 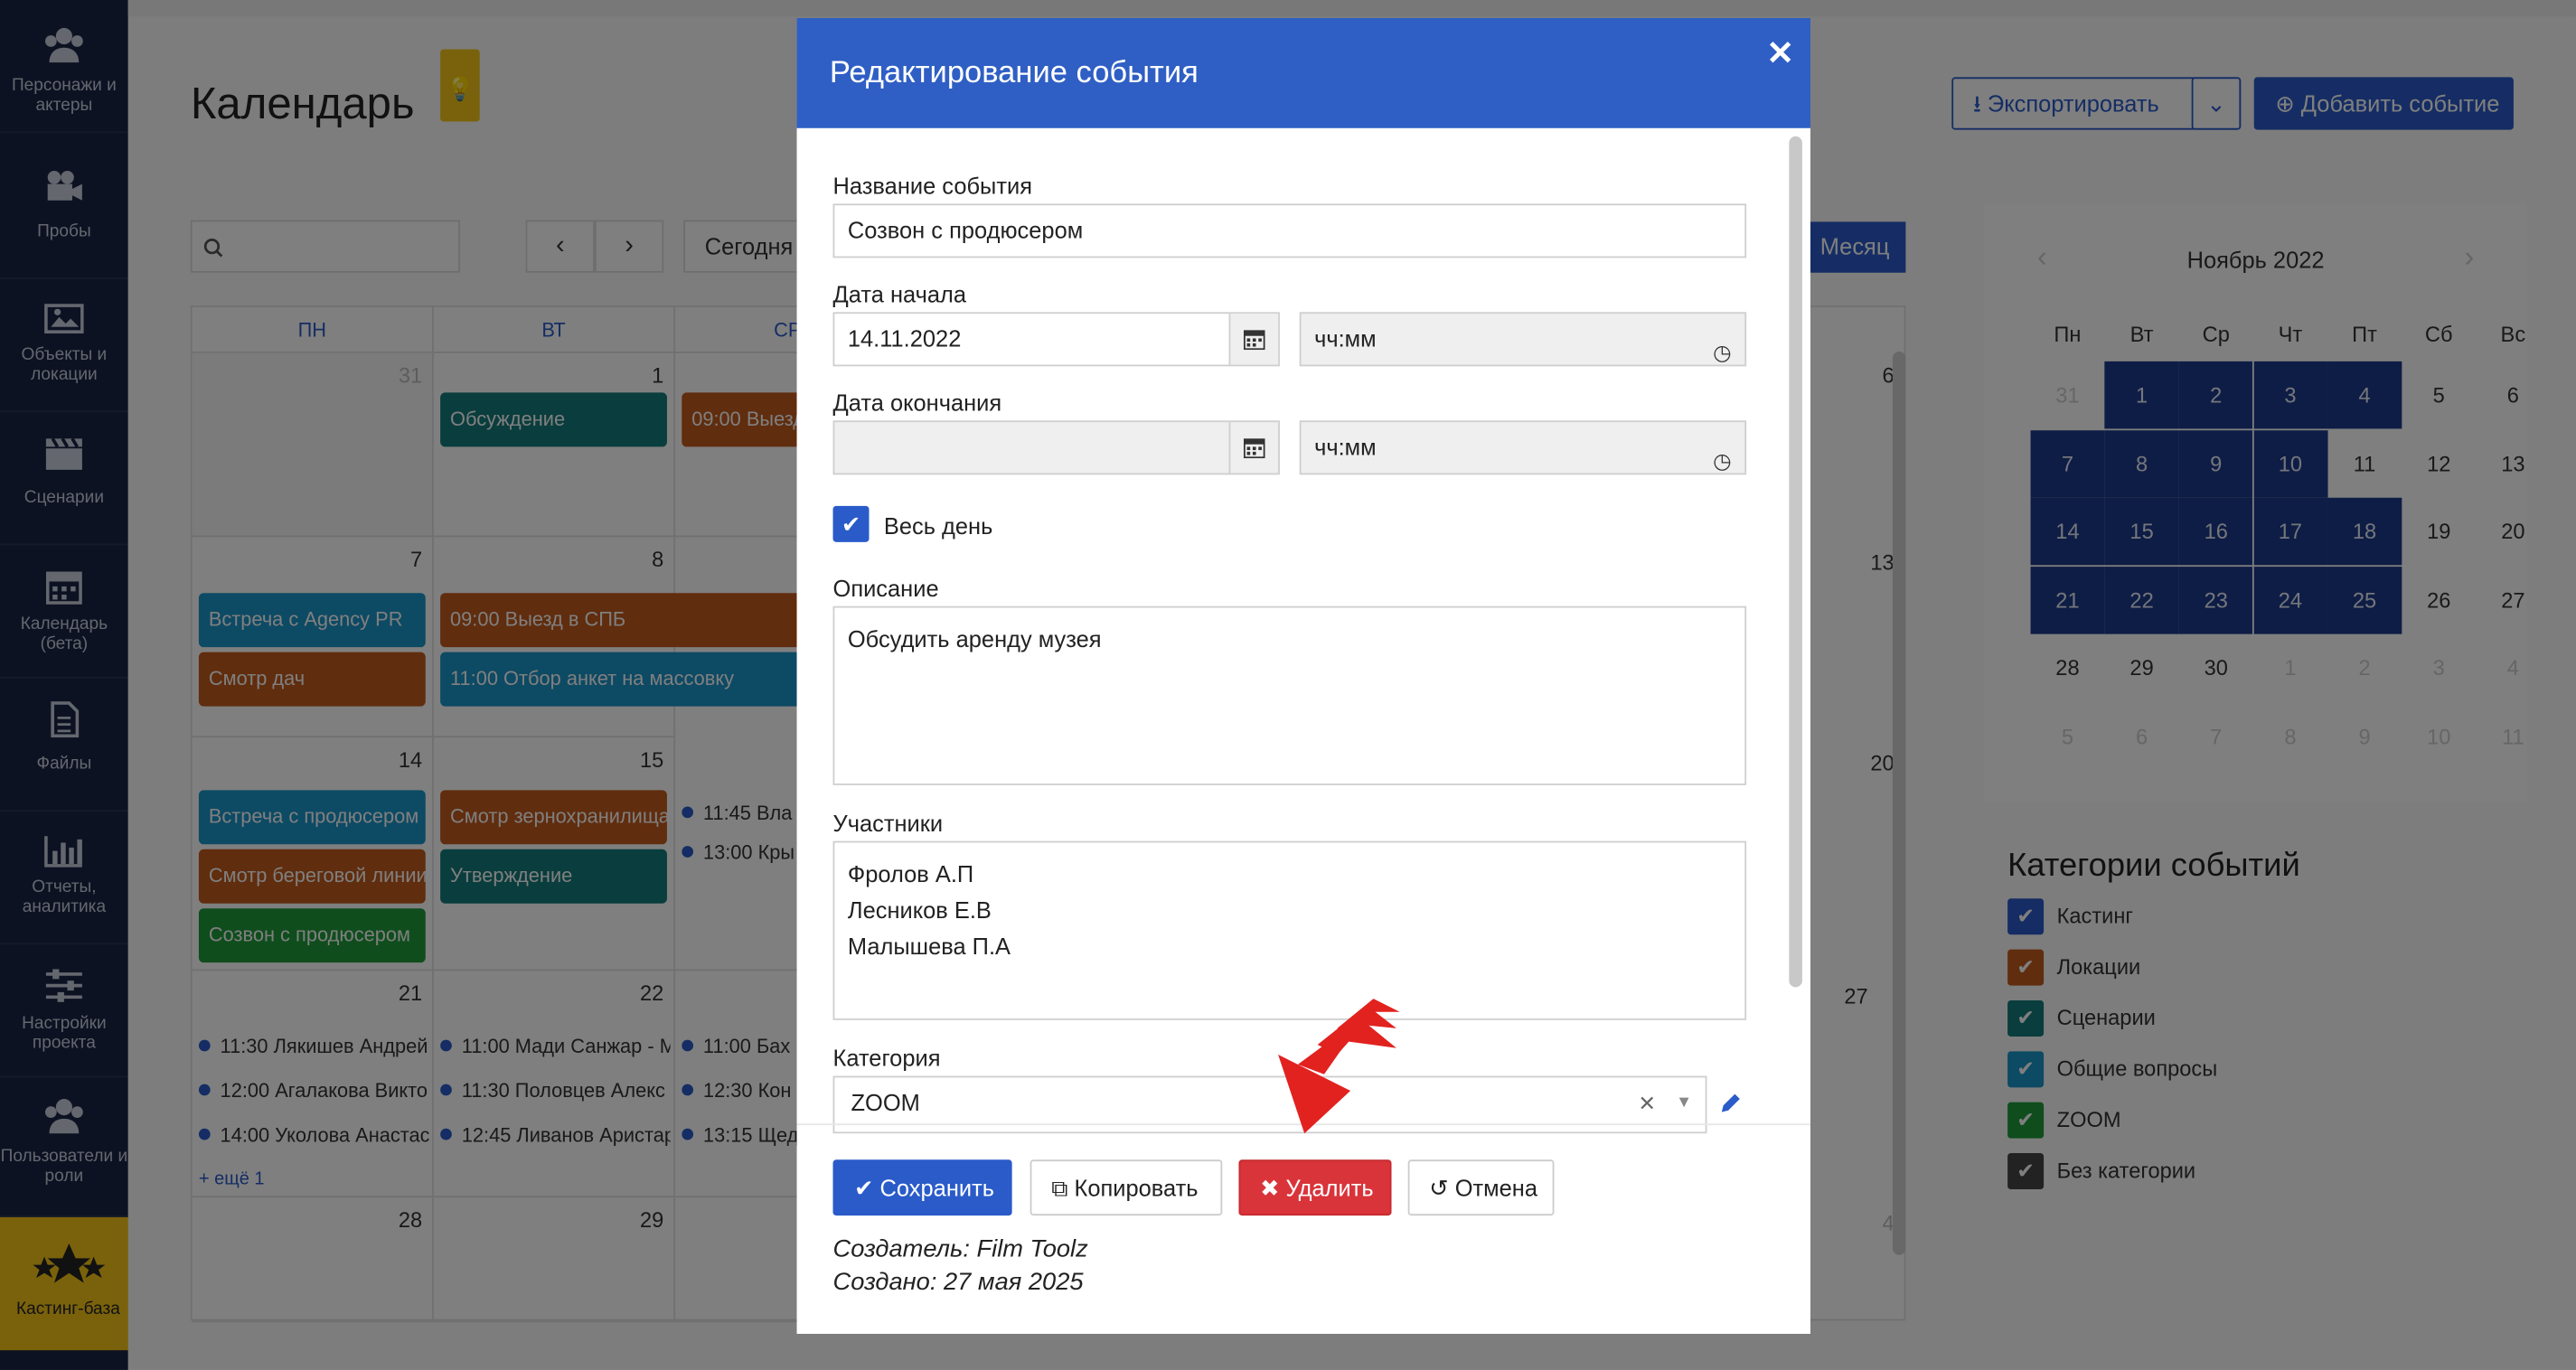 What do you see at coordinates (1273, 1187) in the screenshot?
I see `close-icon: ✖` at bounding box center [1273, 1187].